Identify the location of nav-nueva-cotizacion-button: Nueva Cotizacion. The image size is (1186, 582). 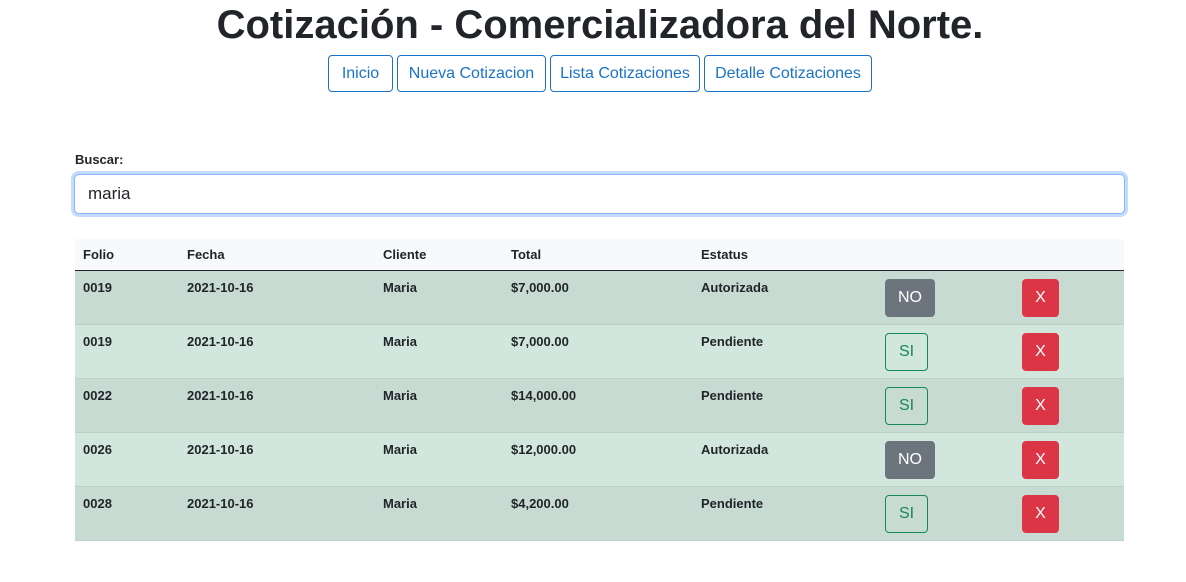
(471, 73).